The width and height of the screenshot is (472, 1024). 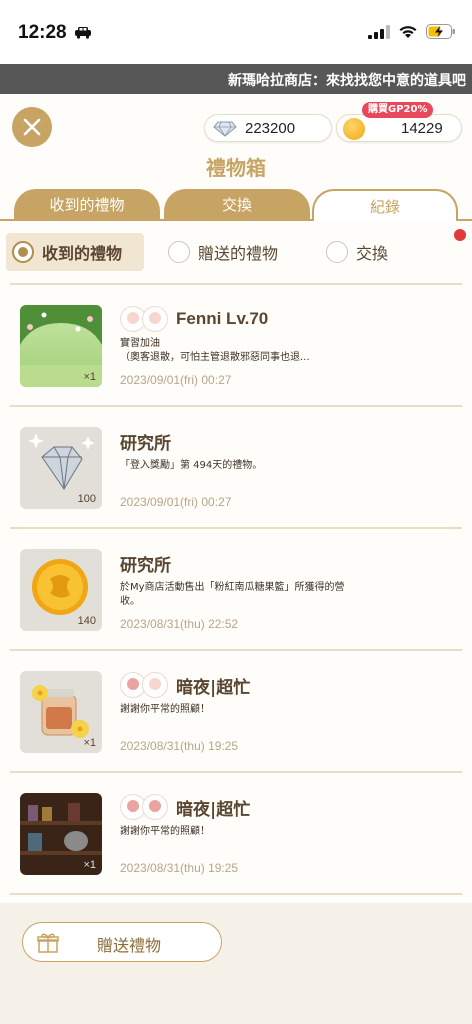 What do you see at coordinates (61, 590) in the screenshot?
I see `item-thumbnail: 140` at bounding box center [61, 590].